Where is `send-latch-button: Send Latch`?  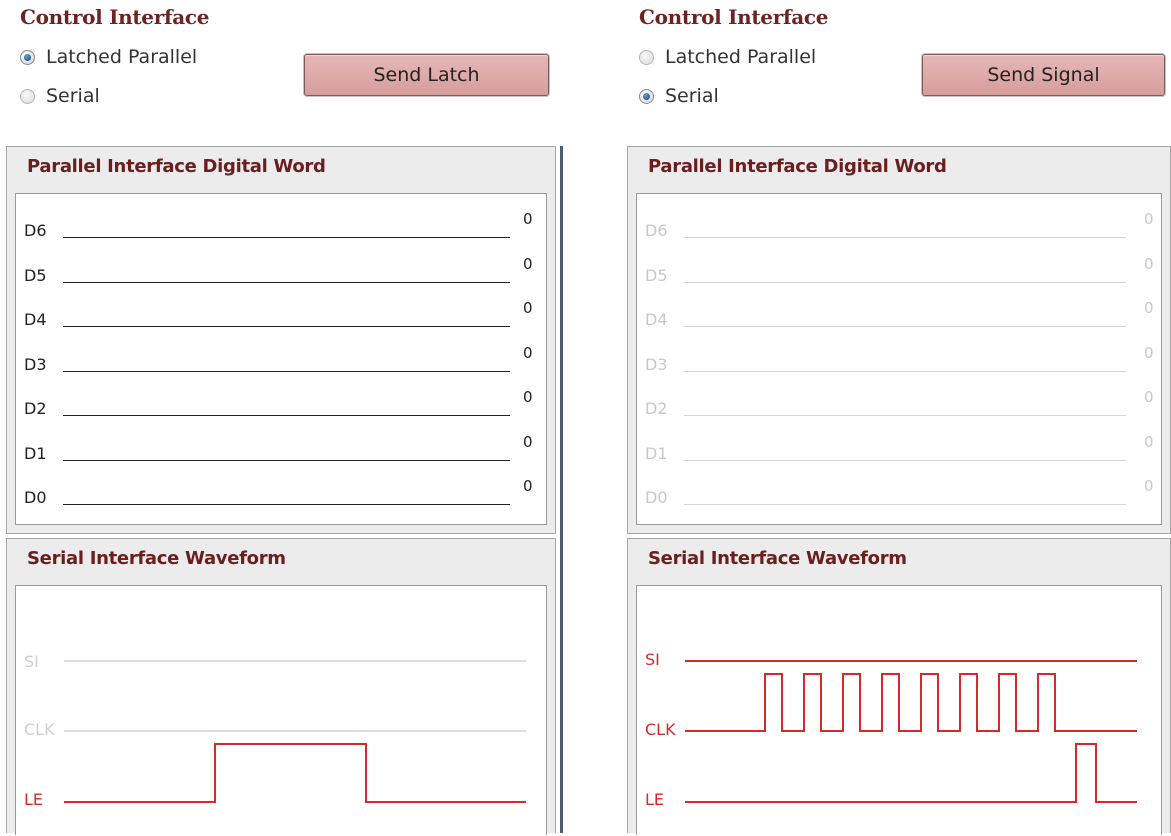
send-latch-button: Send Latch is located at coordinates (426, 75).